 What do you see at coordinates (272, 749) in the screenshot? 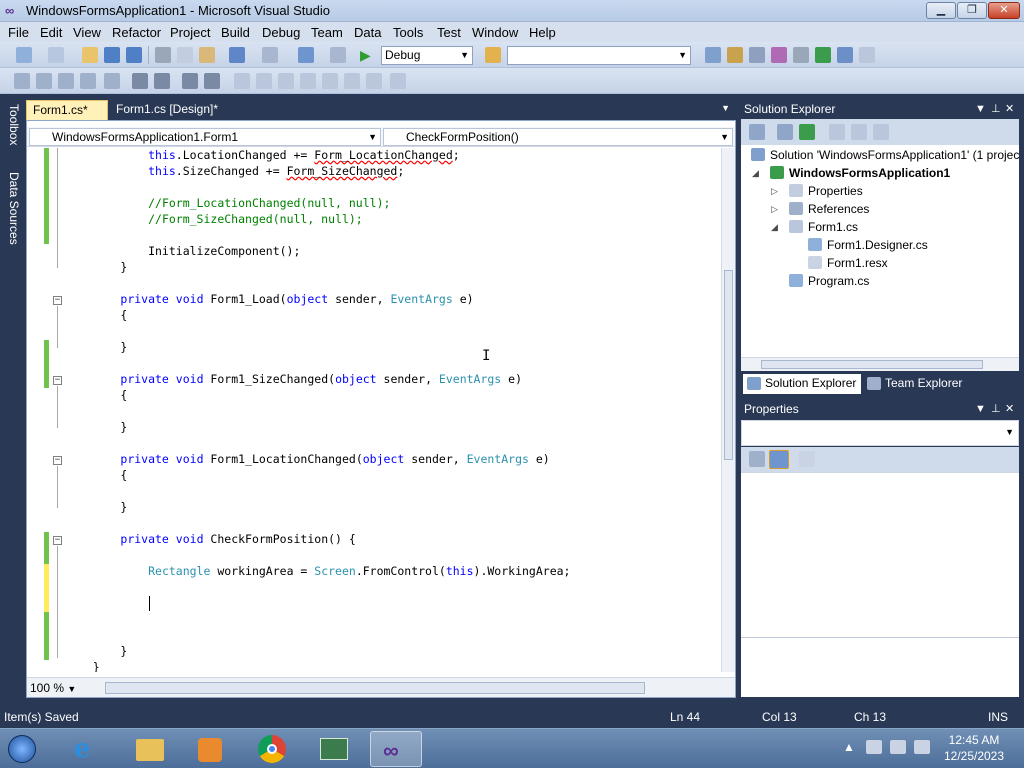
I see `chrome-icon` at bounding box center [272, 749].